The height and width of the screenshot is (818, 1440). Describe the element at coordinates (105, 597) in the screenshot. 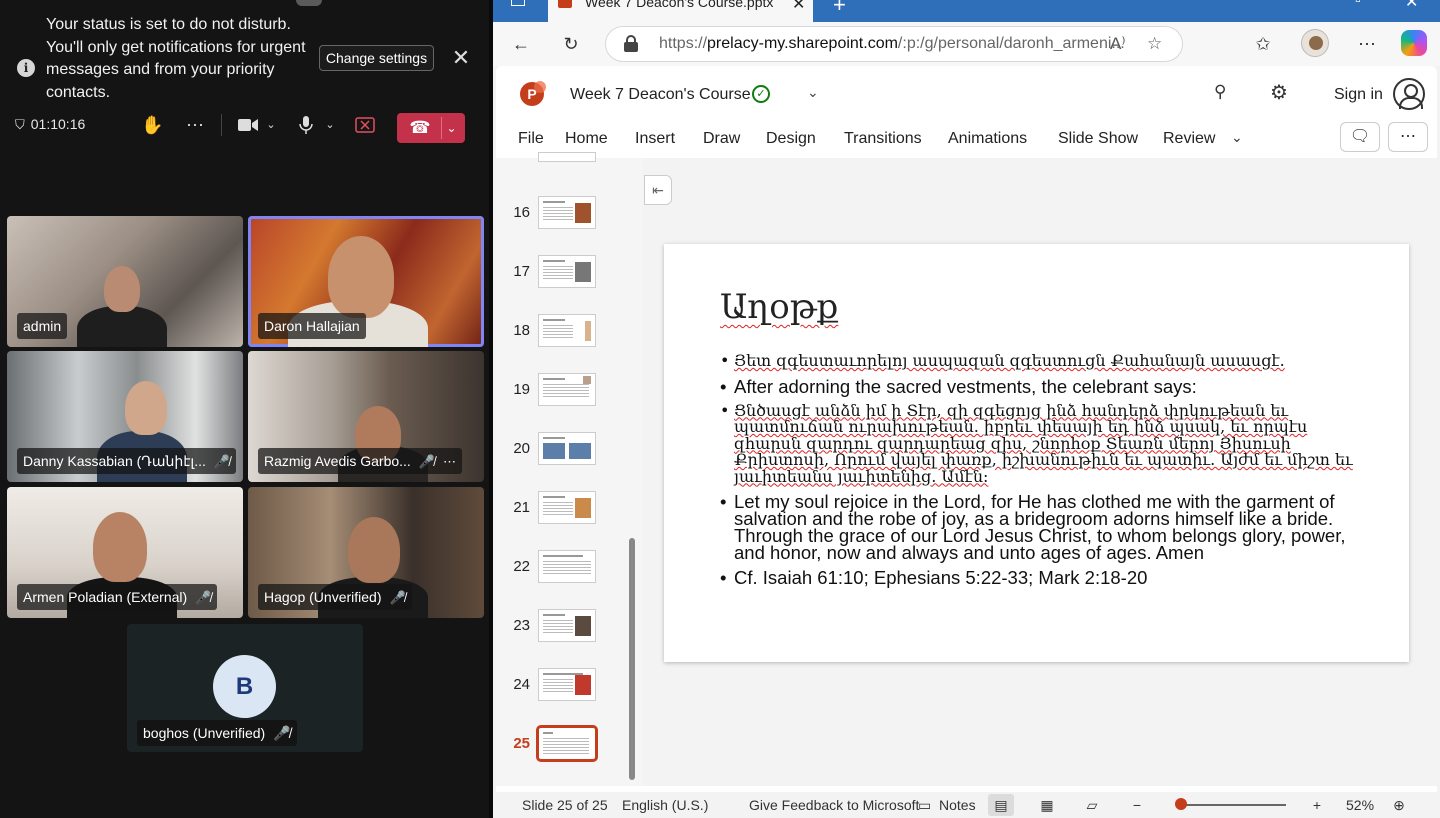

I see `participant-name: Armen Poladian (External)` at that location.